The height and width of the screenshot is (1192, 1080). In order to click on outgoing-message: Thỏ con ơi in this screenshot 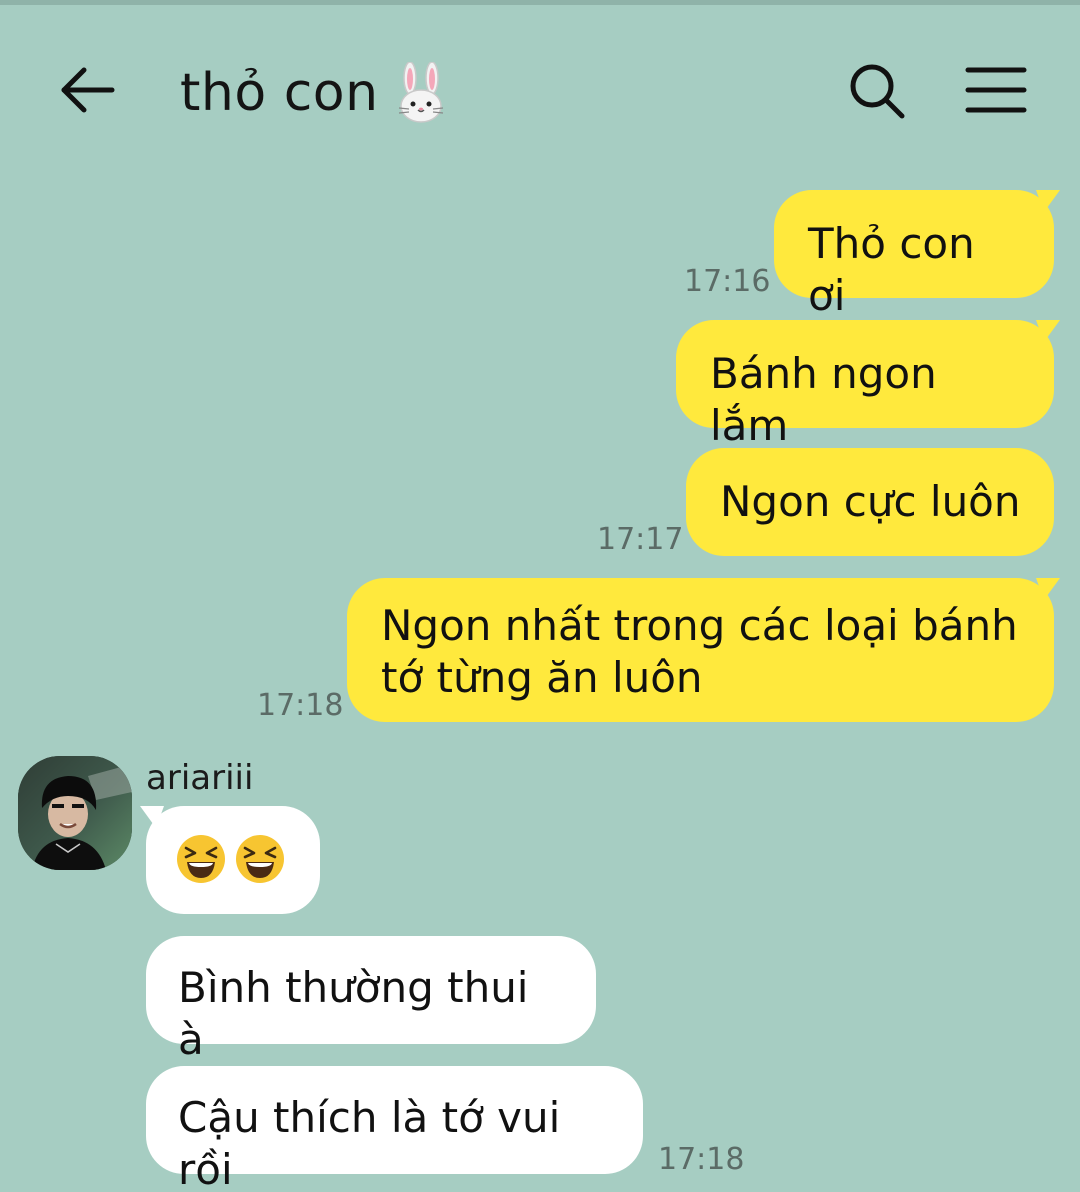, I will do `click(914, 255)`.